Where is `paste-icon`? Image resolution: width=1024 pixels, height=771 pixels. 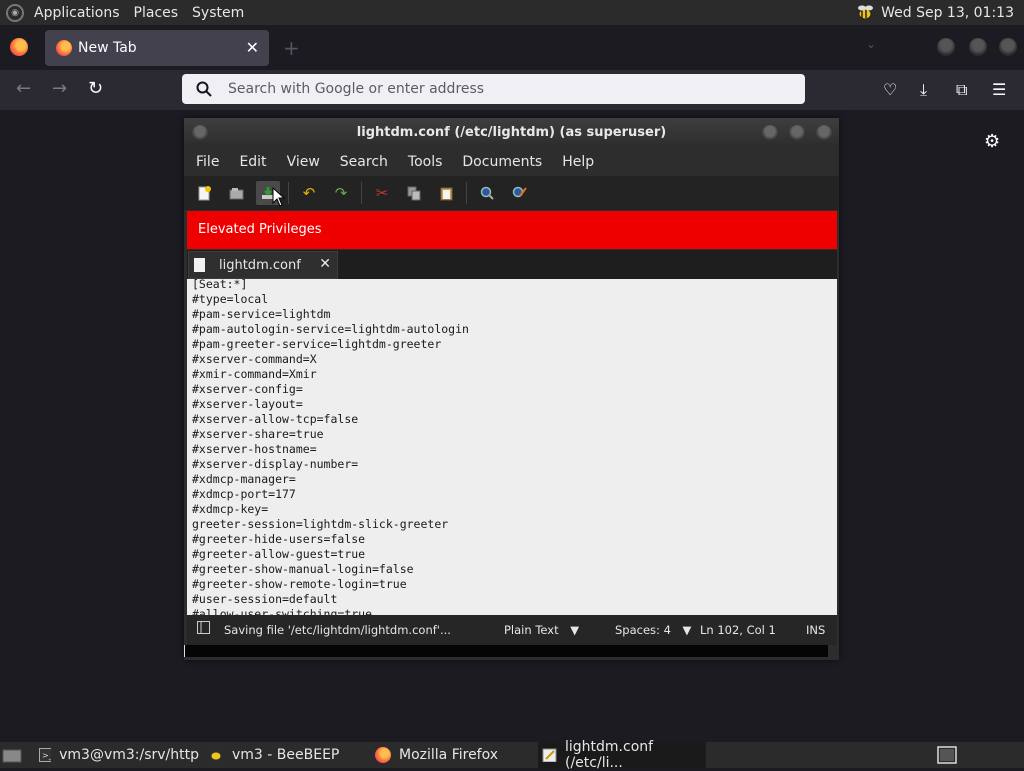 paste-icon is located at coordinates (446, 193).